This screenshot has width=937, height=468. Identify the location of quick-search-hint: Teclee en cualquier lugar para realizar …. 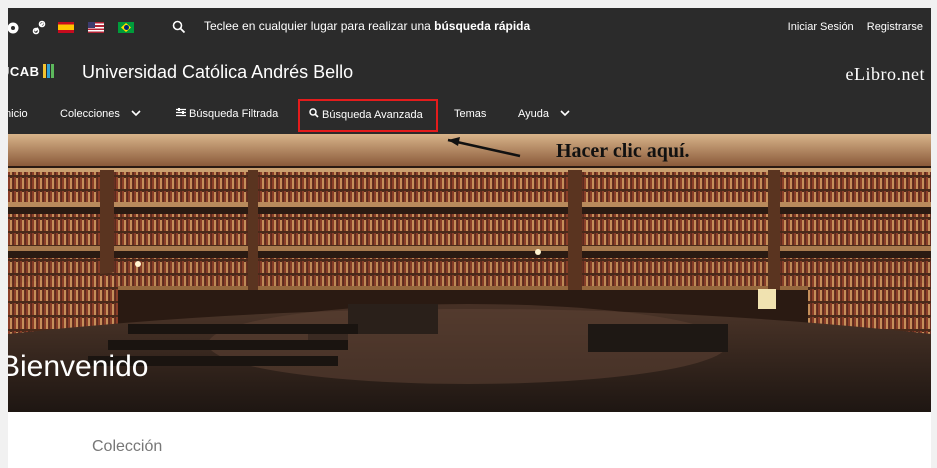
(367, 26).